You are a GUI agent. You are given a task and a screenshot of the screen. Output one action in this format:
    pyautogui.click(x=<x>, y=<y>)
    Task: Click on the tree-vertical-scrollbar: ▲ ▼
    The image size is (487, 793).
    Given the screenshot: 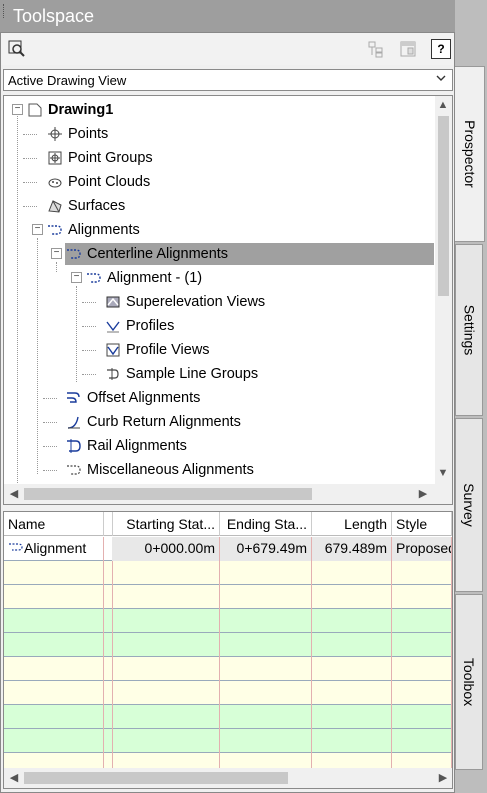 What is the action you would take?
    pyautogui.click(x=443, y=290)
    